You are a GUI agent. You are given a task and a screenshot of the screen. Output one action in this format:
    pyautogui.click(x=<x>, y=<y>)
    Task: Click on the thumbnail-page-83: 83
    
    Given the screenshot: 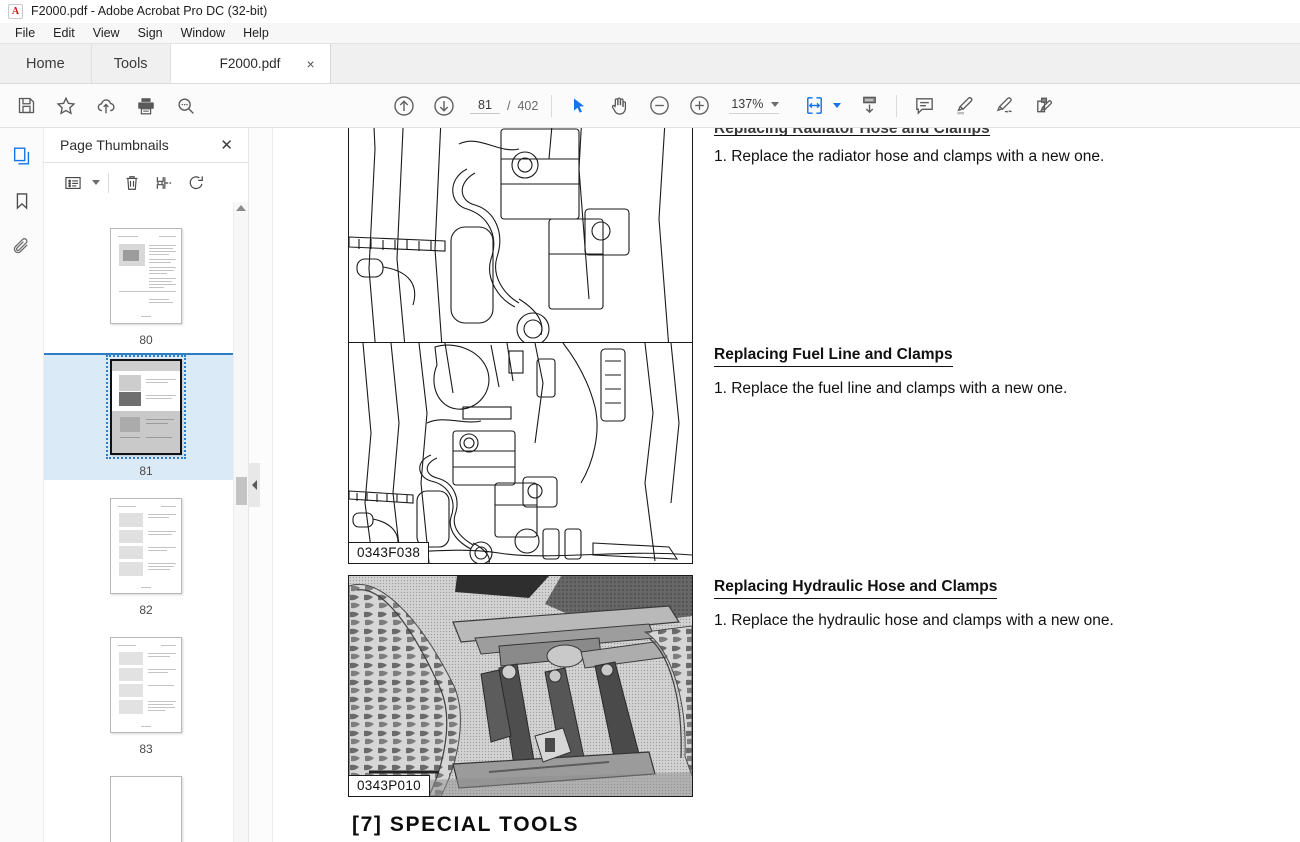 What is the action you would take?
    pyautogui.click(x=146, y=694)
    